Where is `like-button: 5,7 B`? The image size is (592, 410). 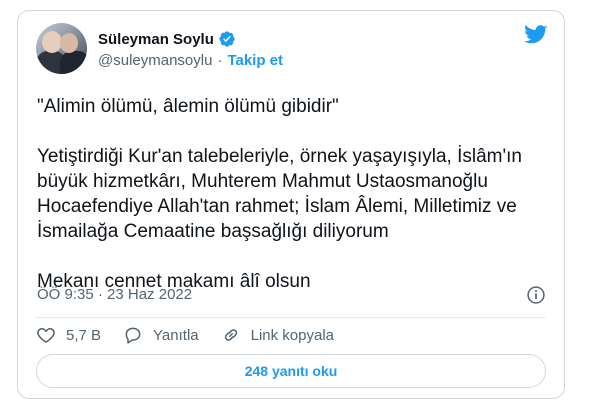 like-button: 5,7 B is located at coordinates (68, 335).